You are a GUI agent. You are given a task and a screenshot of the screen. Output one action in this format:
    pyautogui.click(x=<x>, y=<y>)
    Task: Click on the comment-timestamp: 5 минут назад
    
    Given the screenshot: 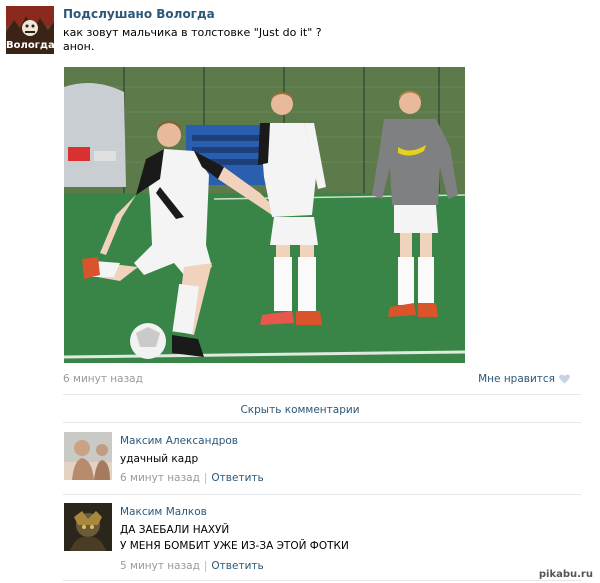 What is the action you would take?
    pyautogui.click(x=160, y=566)
    